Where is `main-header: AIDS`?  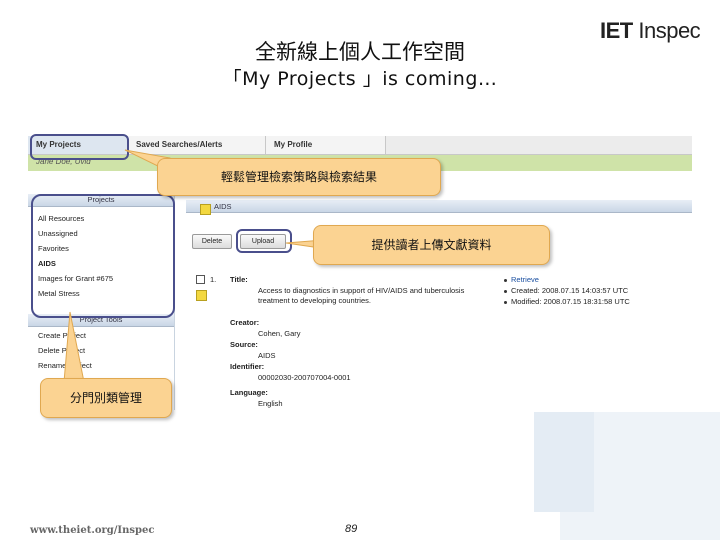 main-header: AIDS is located at coordinates (439, 206).